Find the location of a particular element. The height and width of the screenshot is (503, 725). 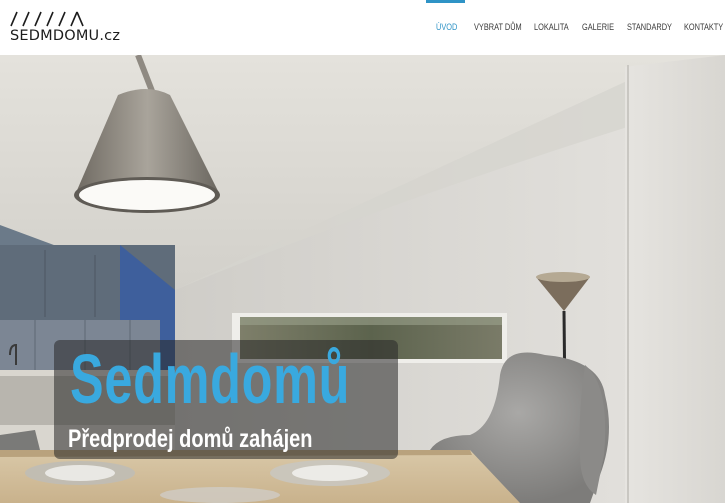

nav-item-standardy: STANDARDY is located at coordinates (649, 27).